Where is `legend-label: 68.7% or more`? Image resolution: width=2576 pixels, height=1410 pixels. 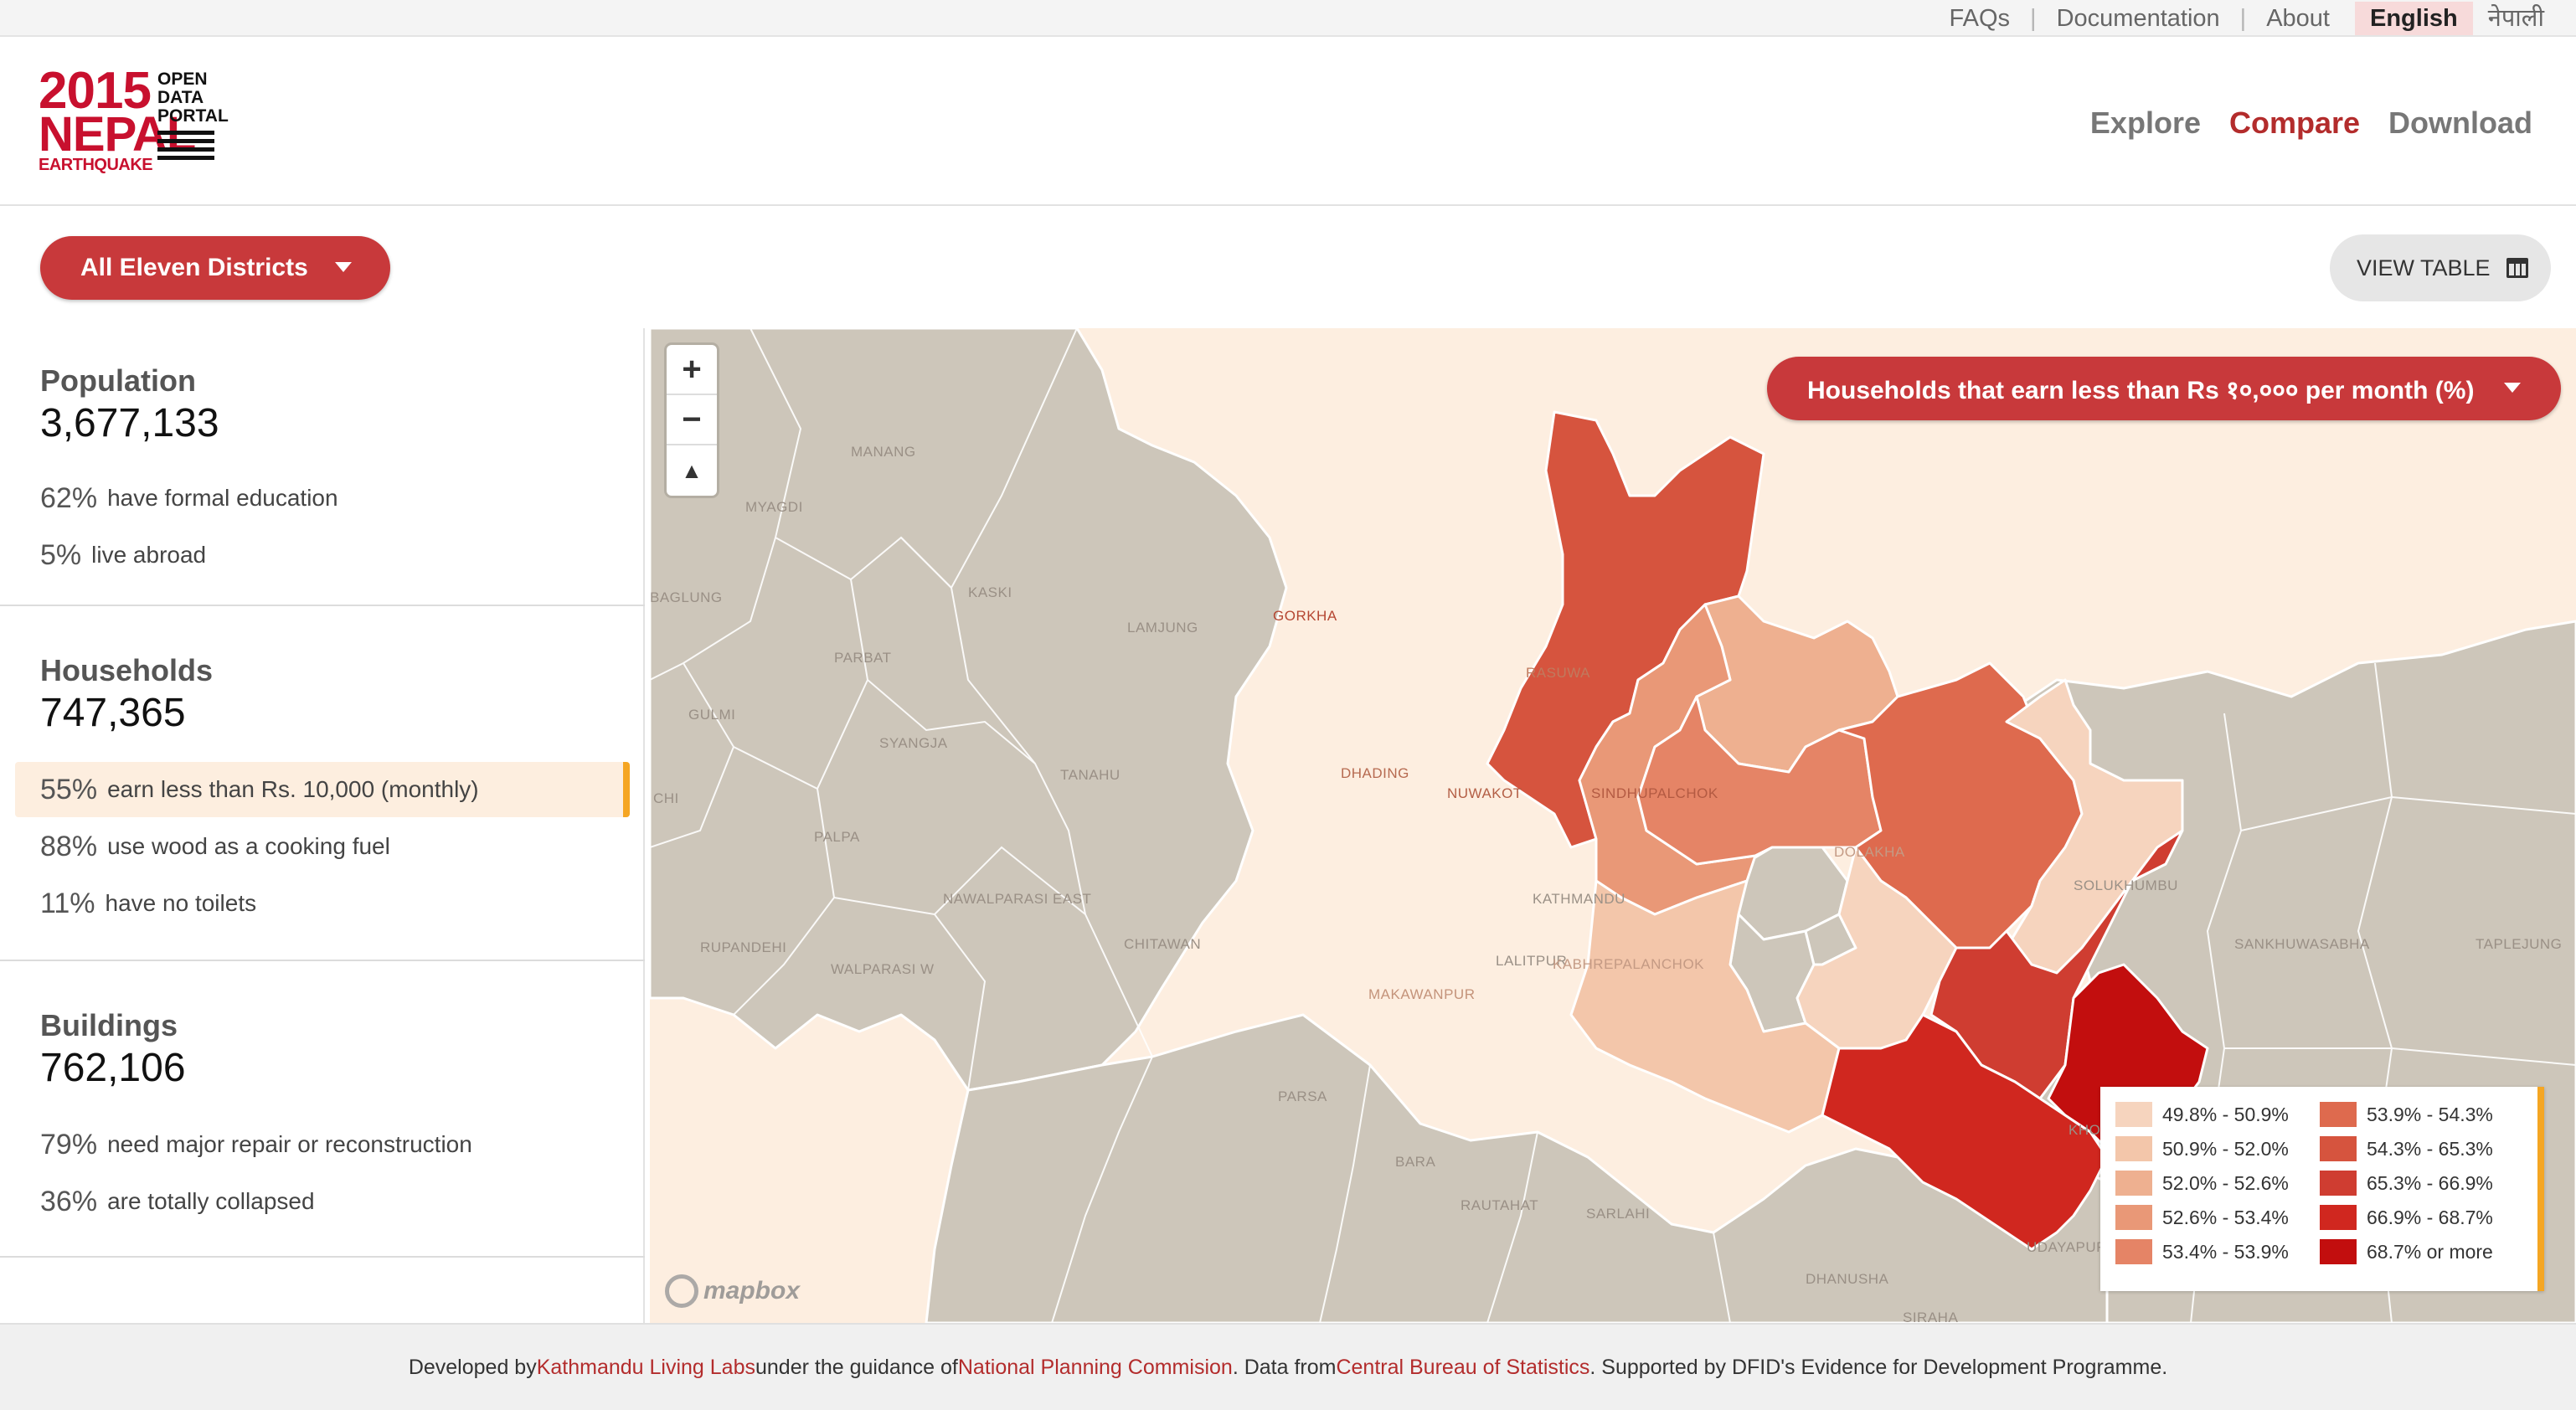 legend-label: 68.7% or more is located at coordinates (2430, 1251).